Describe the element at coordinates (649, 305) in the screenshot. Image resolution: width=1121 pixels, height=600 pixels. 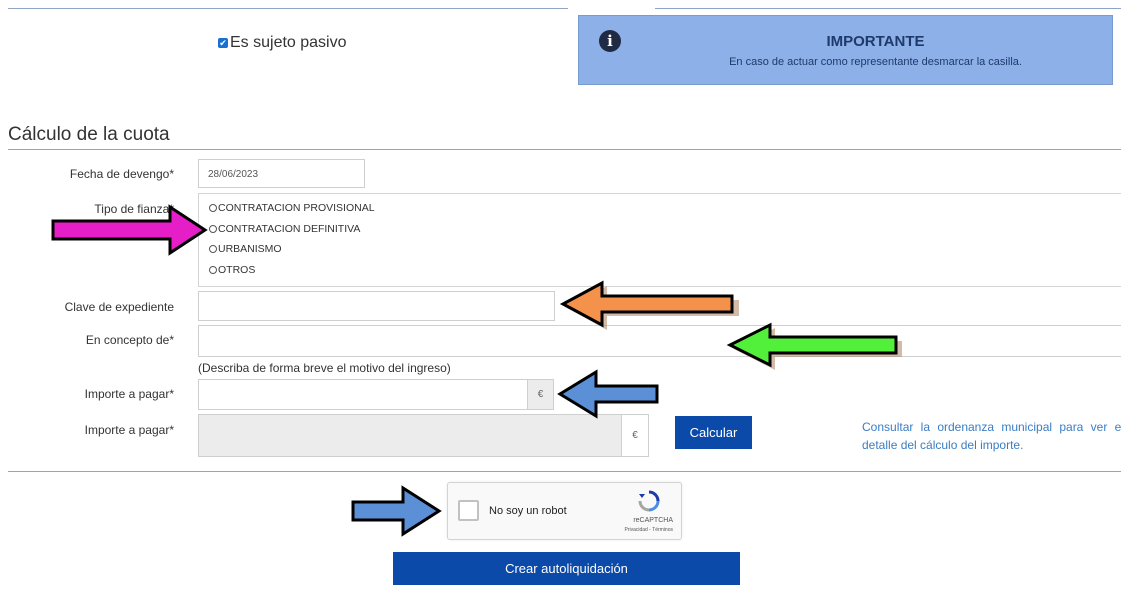
I see `orange-arrow-icon` at that location.